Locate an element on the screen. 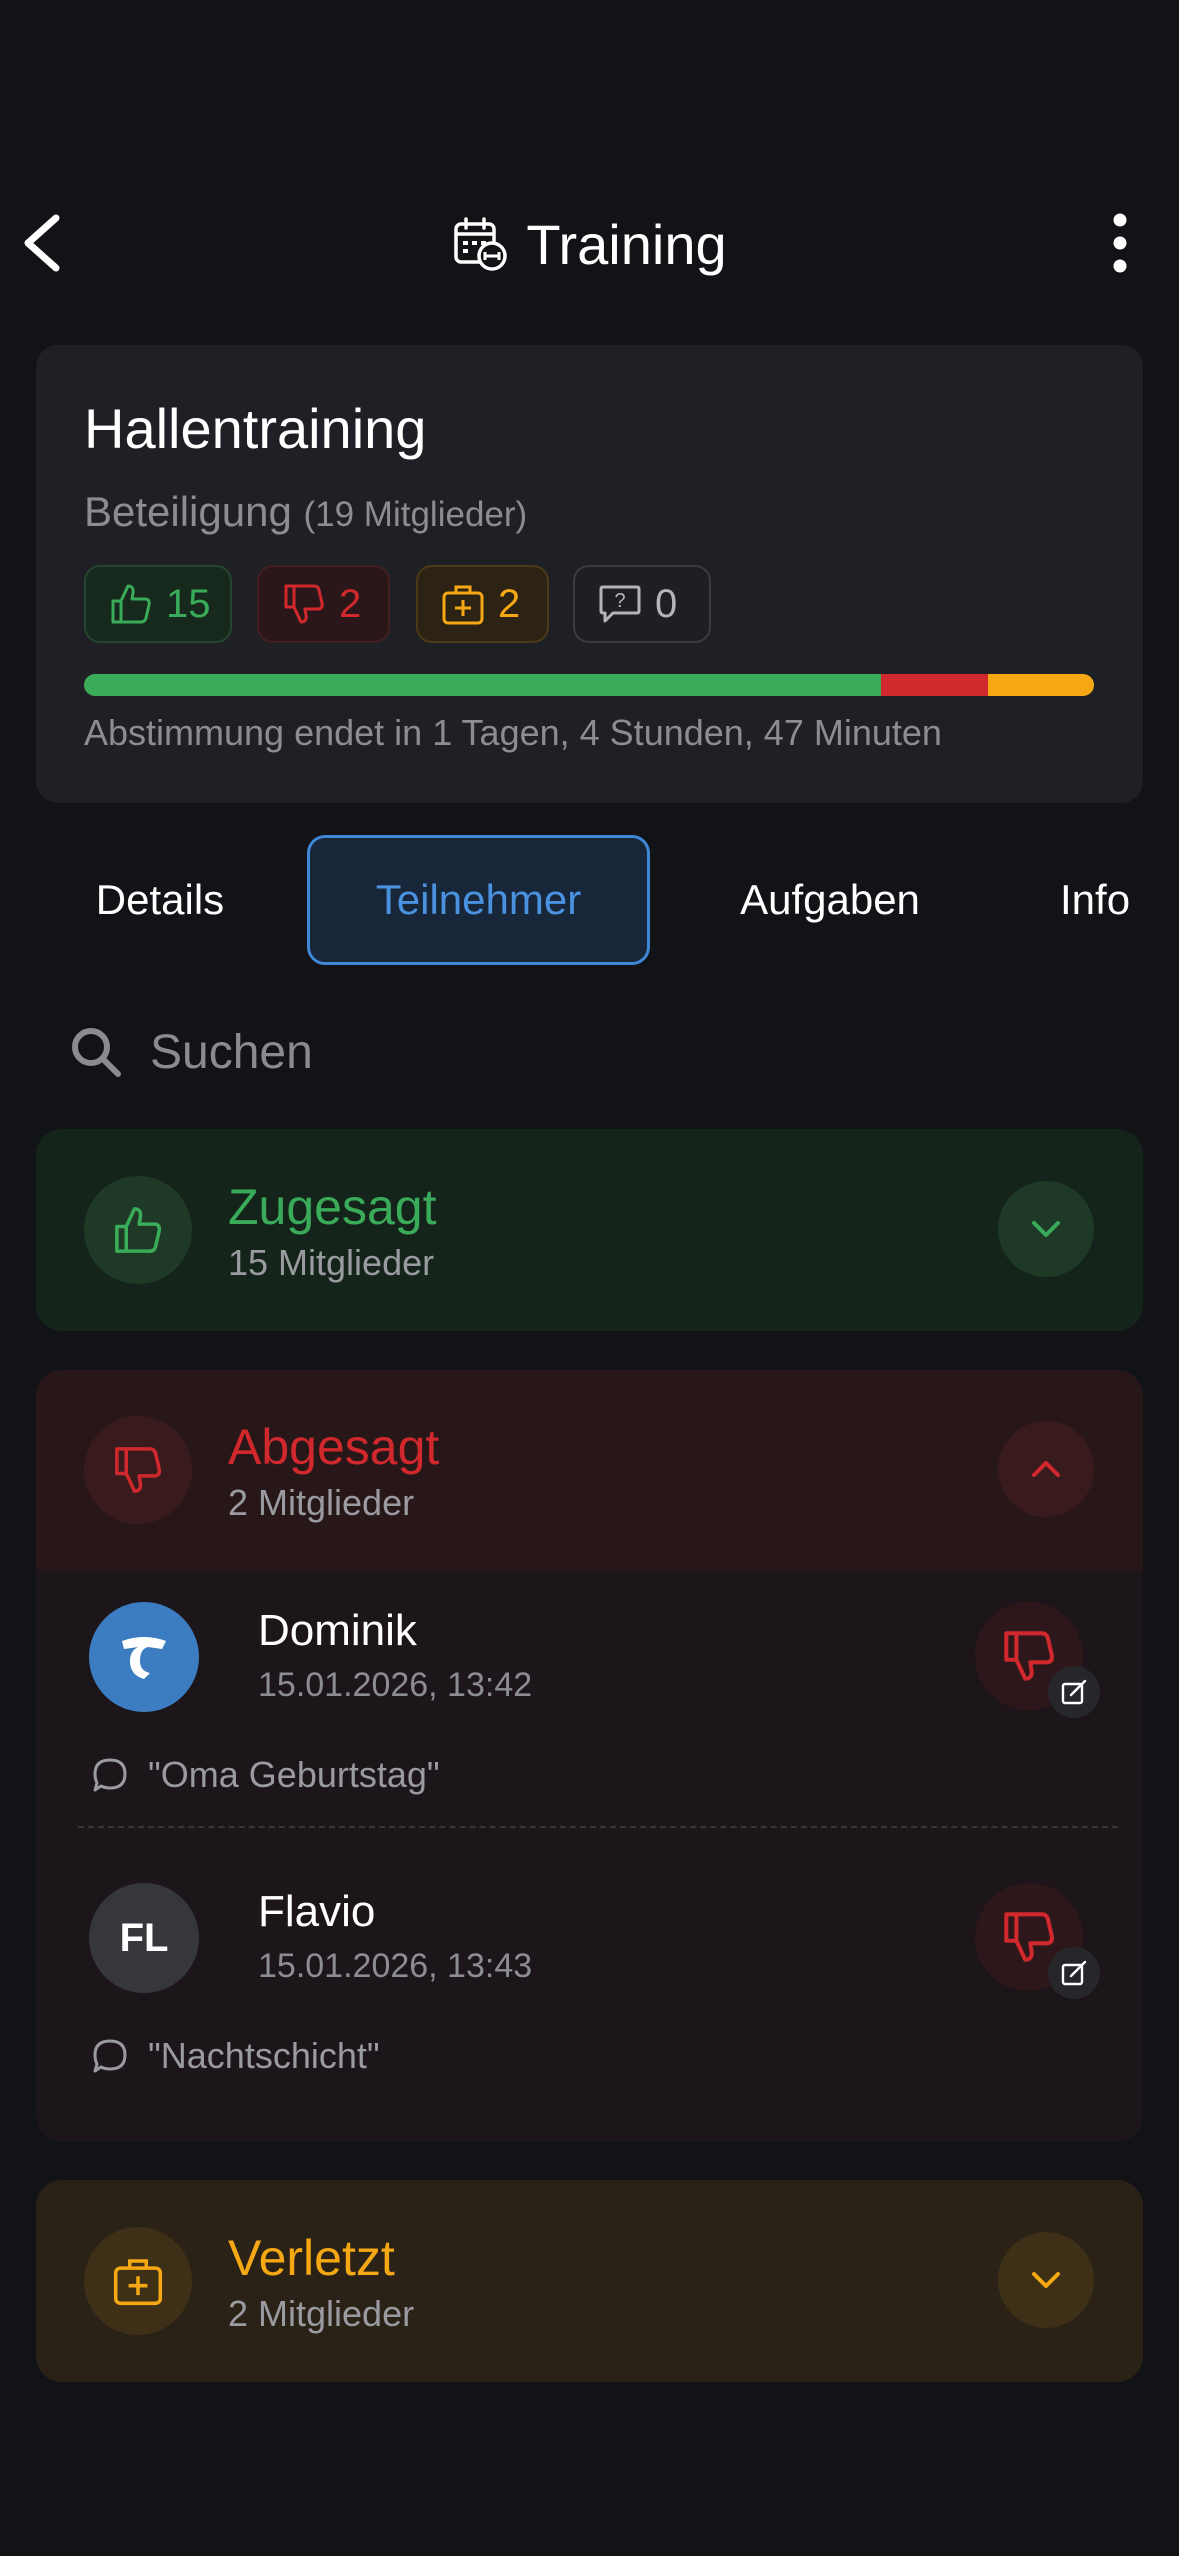 The width and height of the screenshot is (1179, 2556). member-comment: "Nachtschicht" is located at coordinates (235, 2056).